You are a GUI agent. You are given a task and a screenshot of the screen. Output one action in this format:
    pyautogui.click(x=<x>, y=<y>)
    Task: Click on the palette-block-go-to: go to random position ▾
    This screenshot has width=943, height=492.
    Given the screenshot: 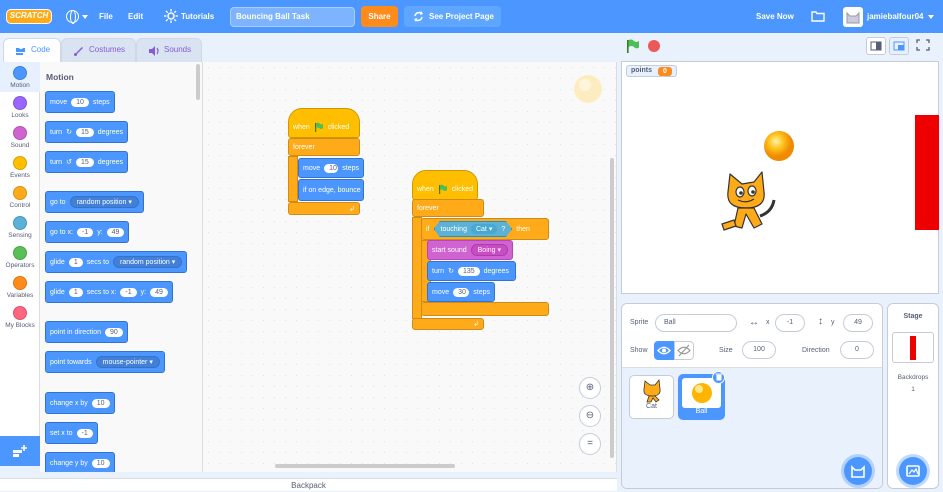 What is the action you would take?
    pyautogui.click(x=94, y=202)
    